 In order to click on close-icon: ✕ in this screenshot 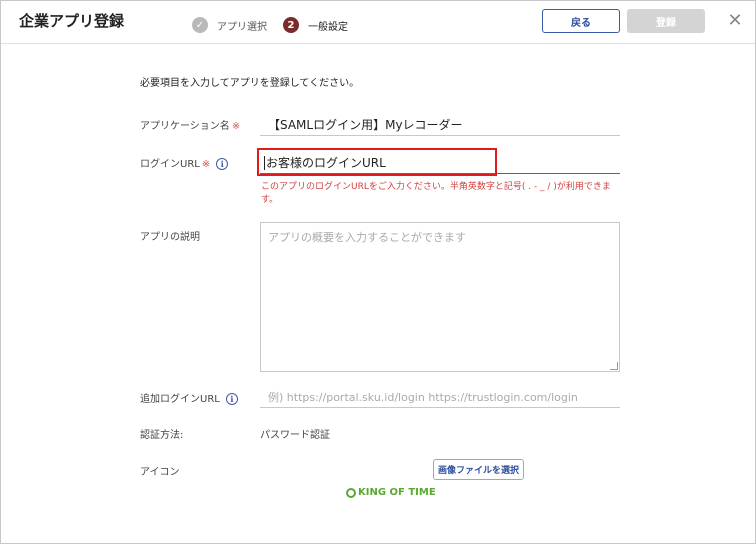, I will do `click(735, 20)`.